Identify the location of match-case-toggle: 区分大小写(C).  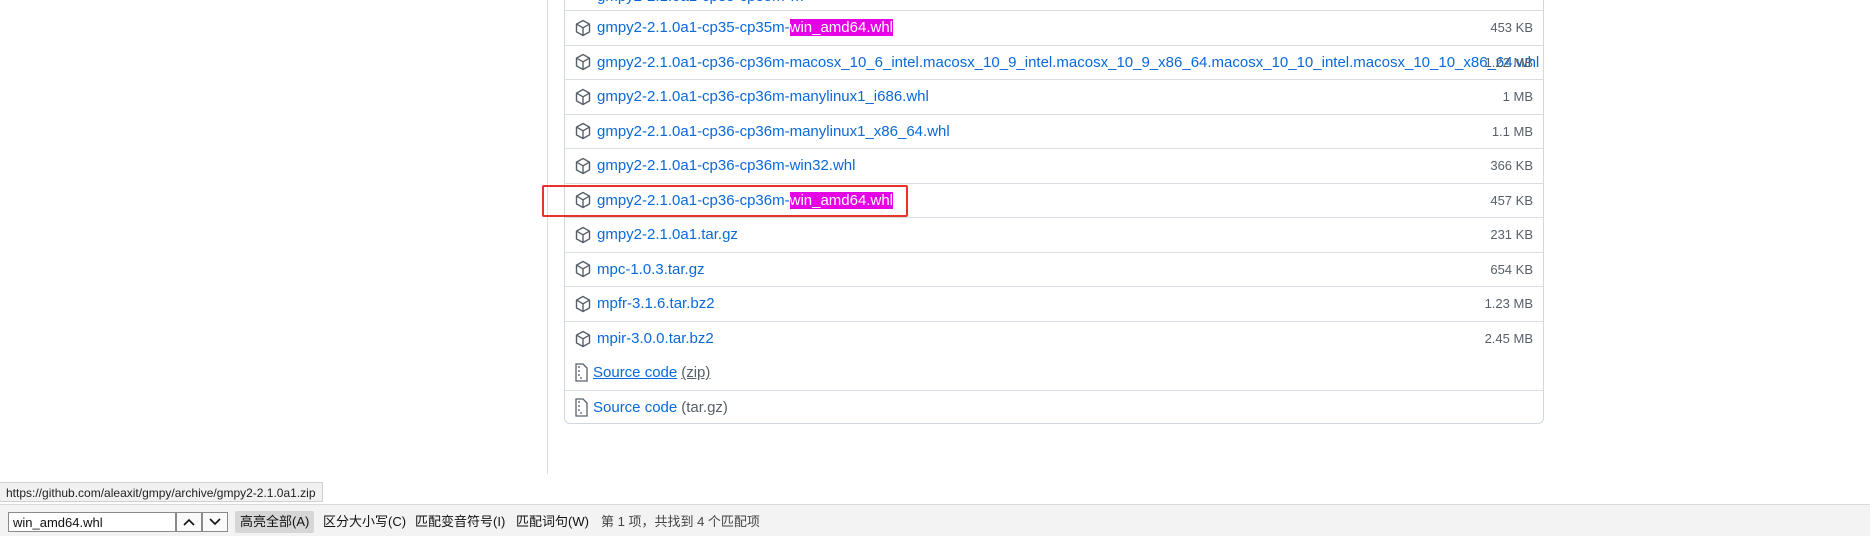
(364, 522).